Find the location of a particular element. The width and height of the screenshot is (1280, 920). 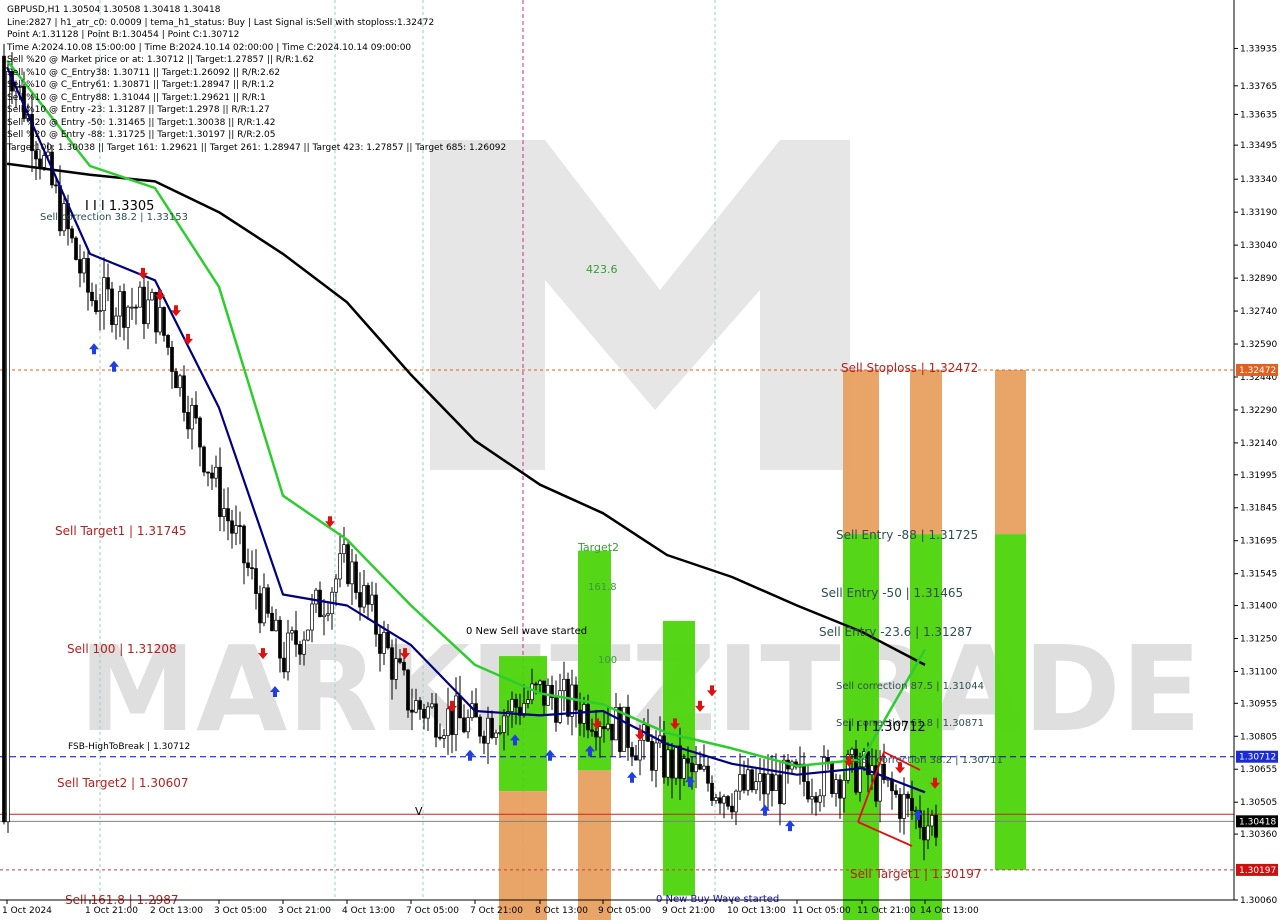

time-tick-label: 9 Oct 05:00 is located at coordinates (624, 911).